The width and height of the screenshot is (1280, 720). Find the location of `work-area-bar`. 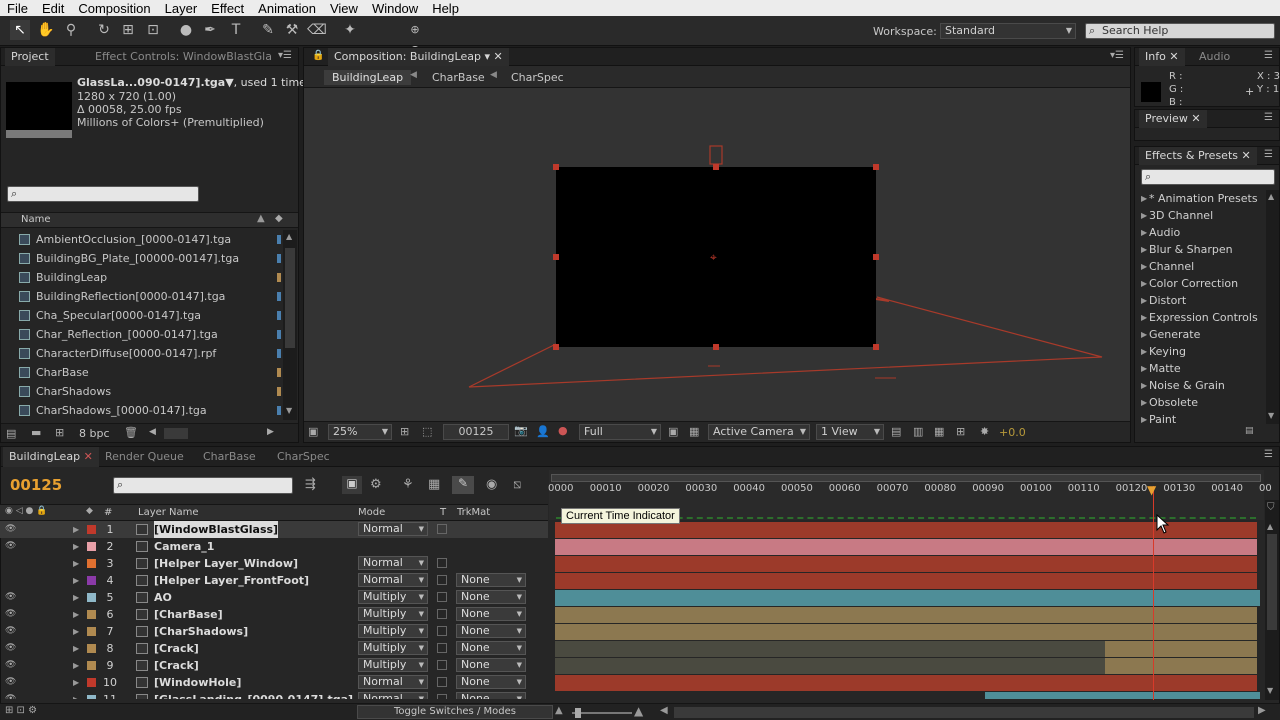

work-area-bar is located at coordinates (906, 478).